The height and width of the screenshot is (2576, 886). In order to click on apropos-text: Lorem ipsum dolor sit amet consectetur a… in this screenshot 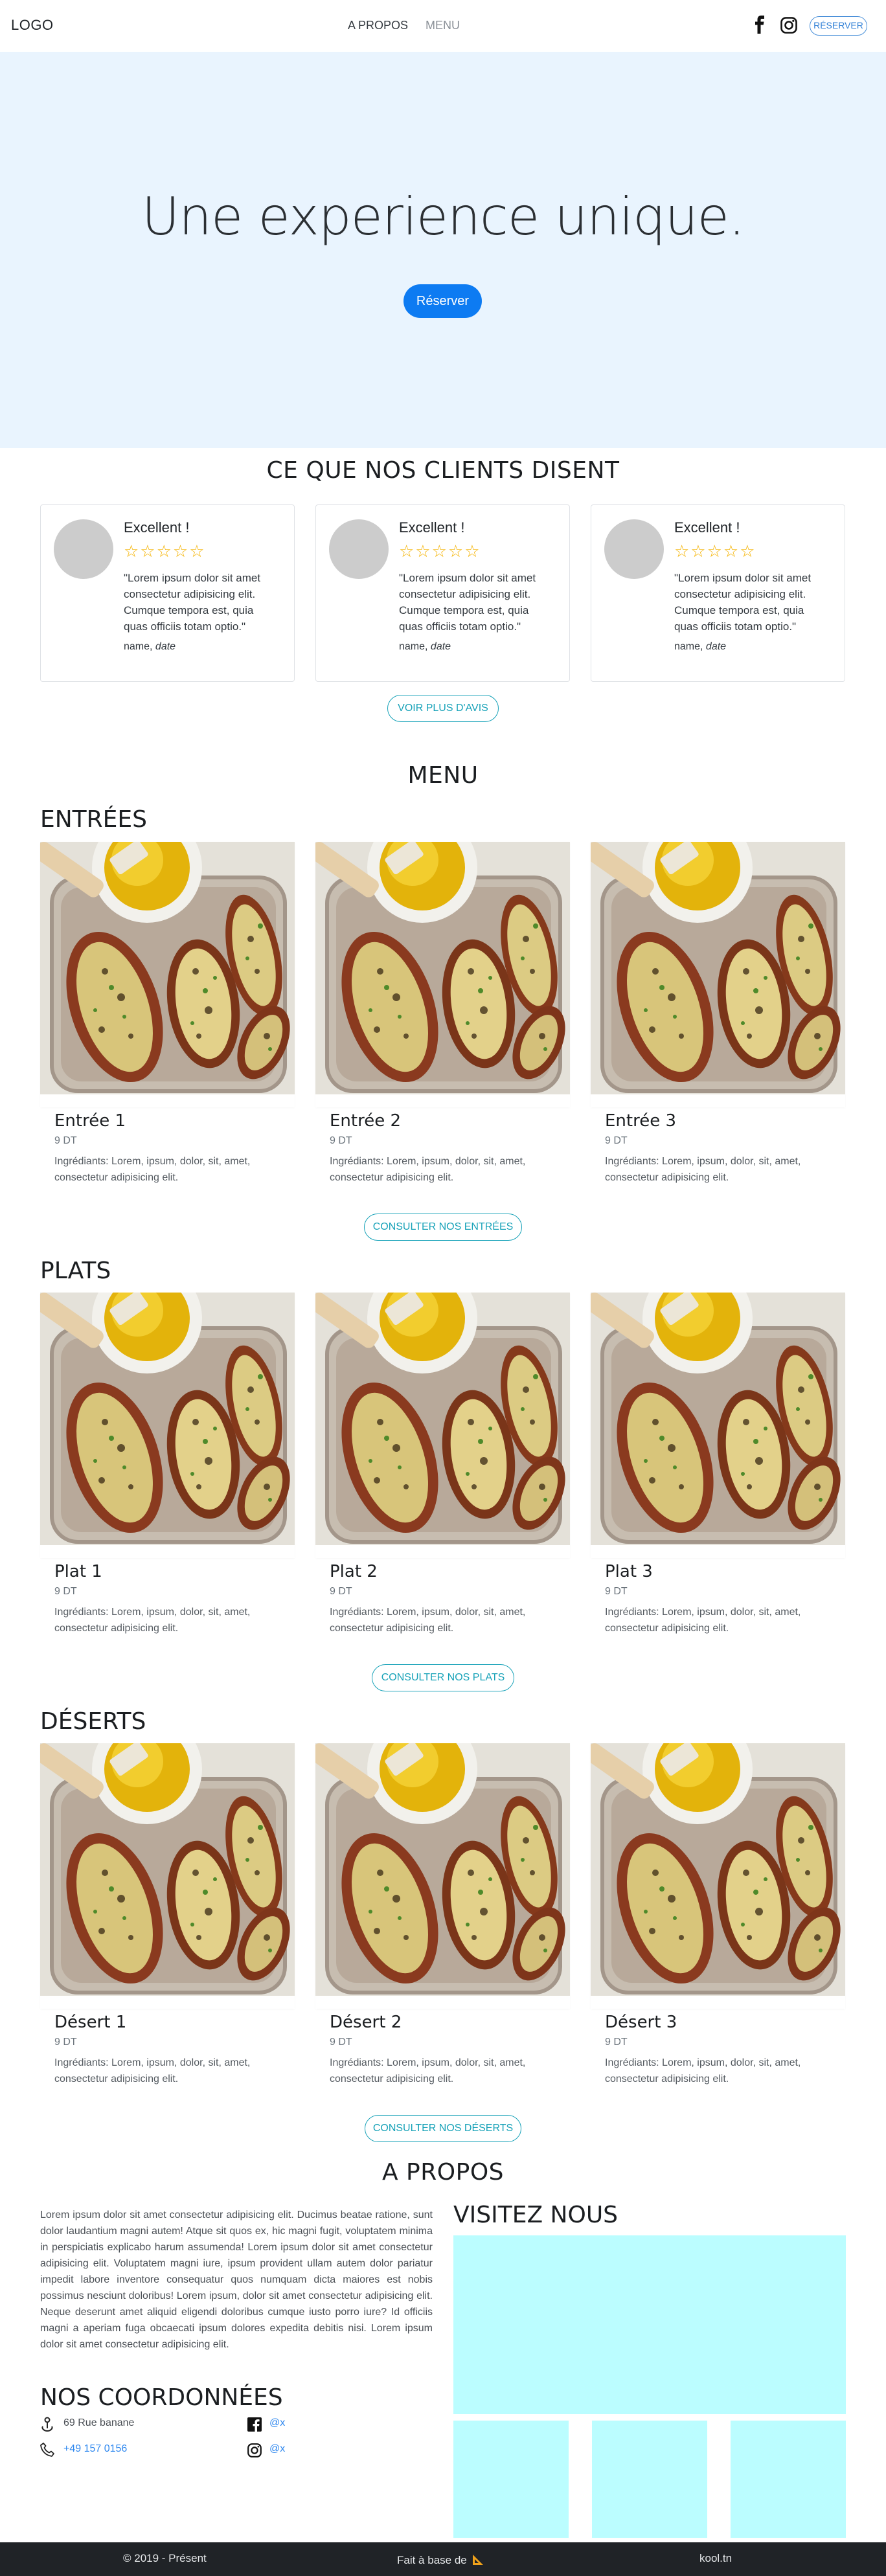, I will do `click(236, 2279)`.